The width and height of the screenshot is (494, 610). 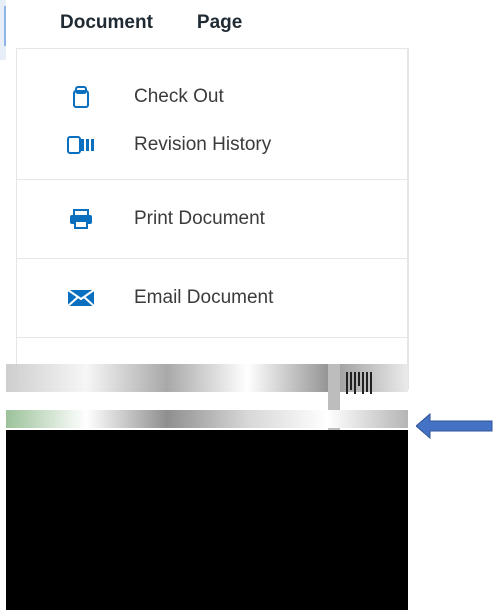 I want to click on garbled-bars, so click(x=366, y=383).